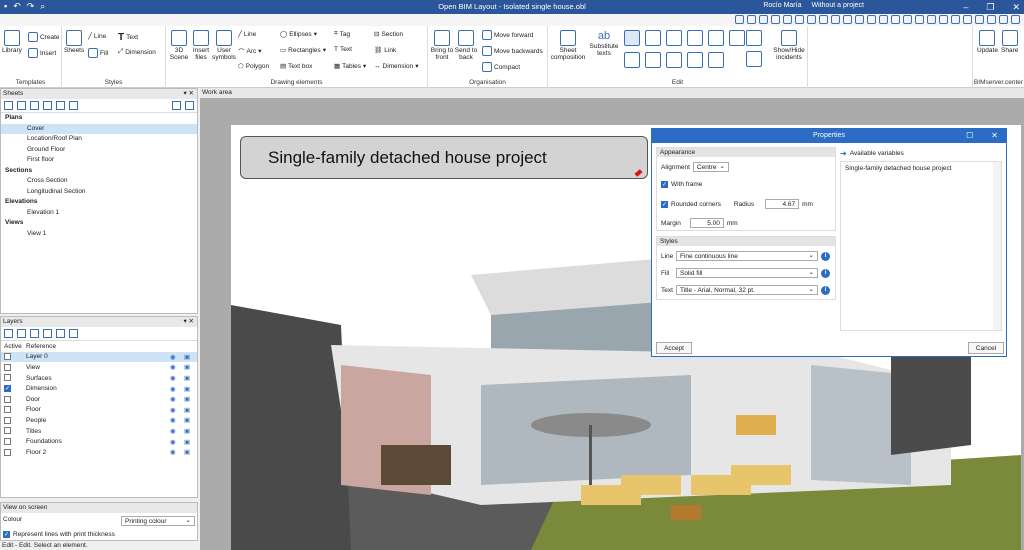 This screenshot has height=550, width=1024. What do you see at coordinates (501, 67) in the screenshot?
I see `compact-button: Compact` at bounding box center [501, 67].